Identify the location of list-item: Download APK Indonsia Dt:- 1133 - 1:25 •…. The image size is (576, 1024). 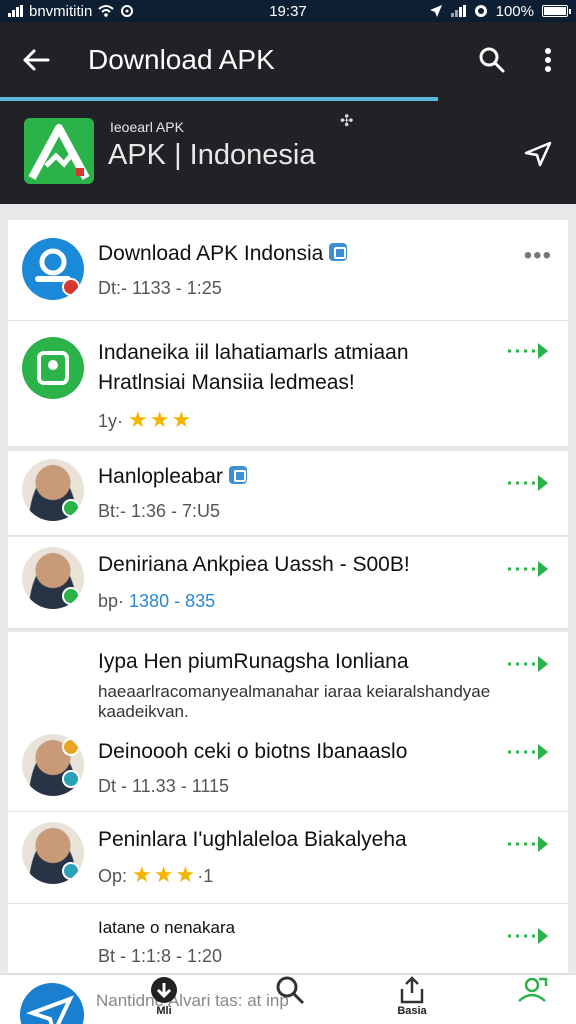
(288, 270).